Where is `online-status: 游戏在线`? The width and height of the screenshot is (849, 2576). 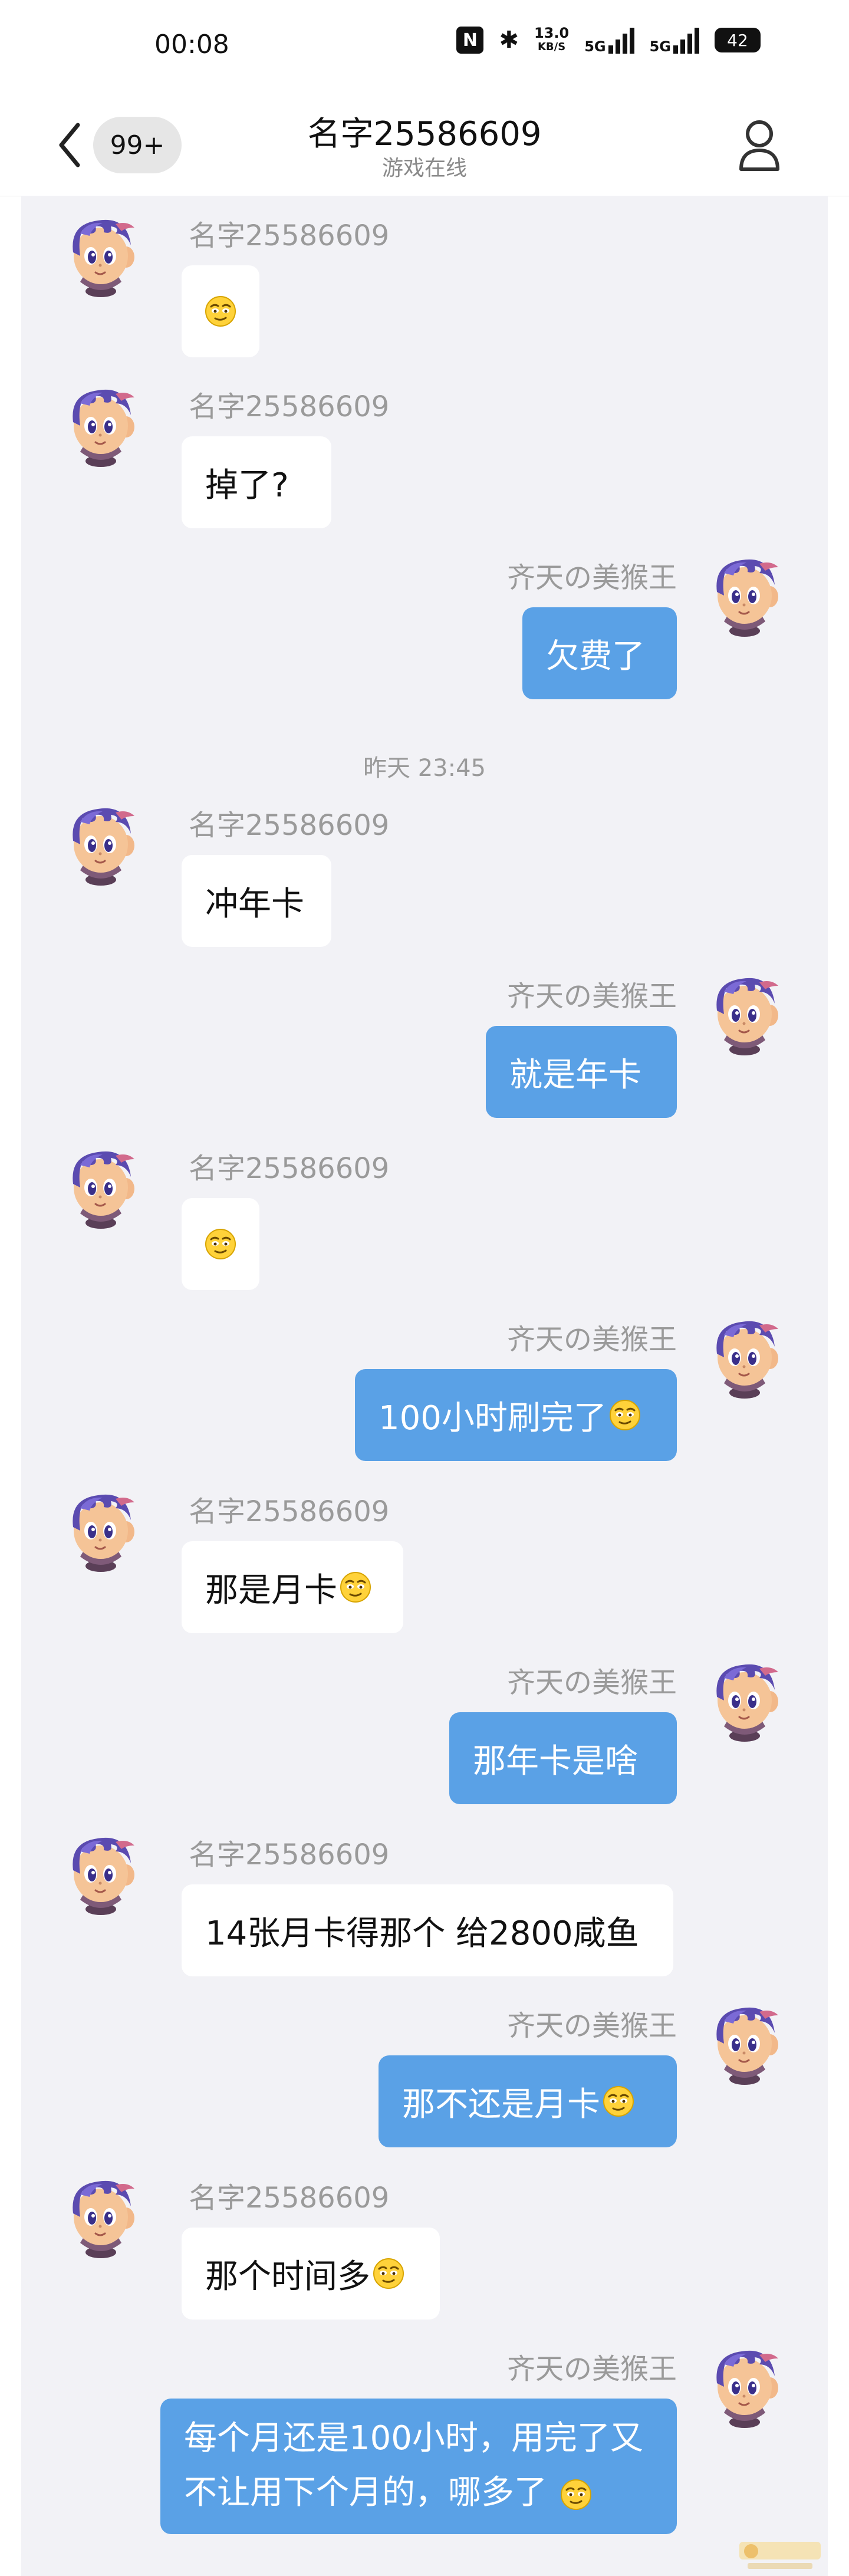
online-status: 游戏在线 is located at coordinates (424, 168).